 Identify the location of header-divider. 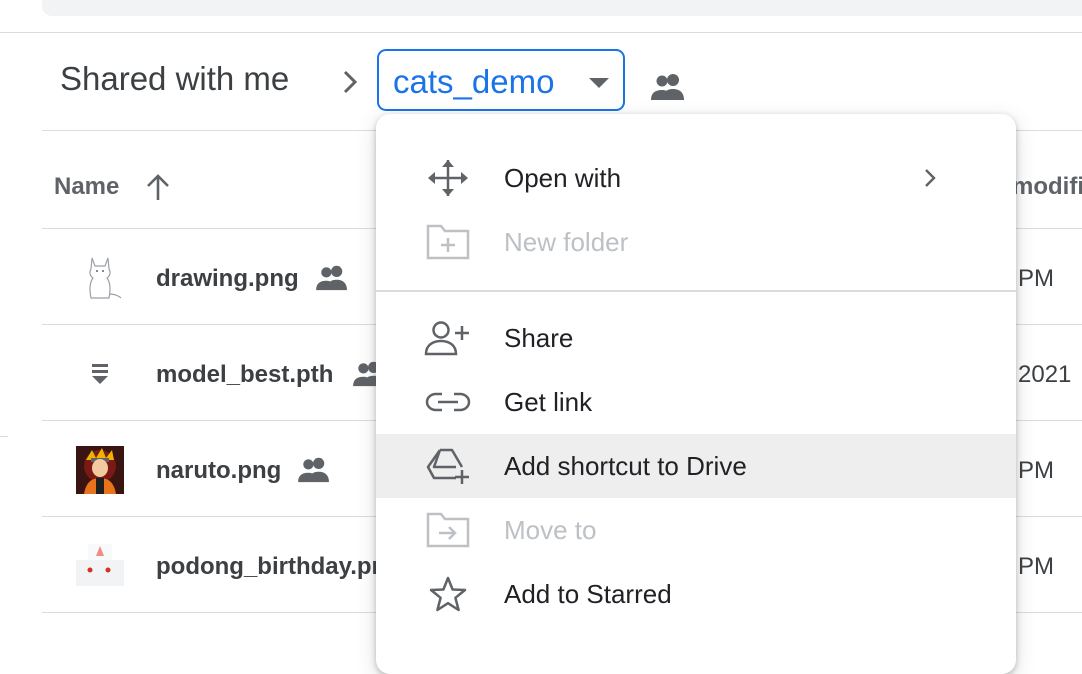
(541, 32).